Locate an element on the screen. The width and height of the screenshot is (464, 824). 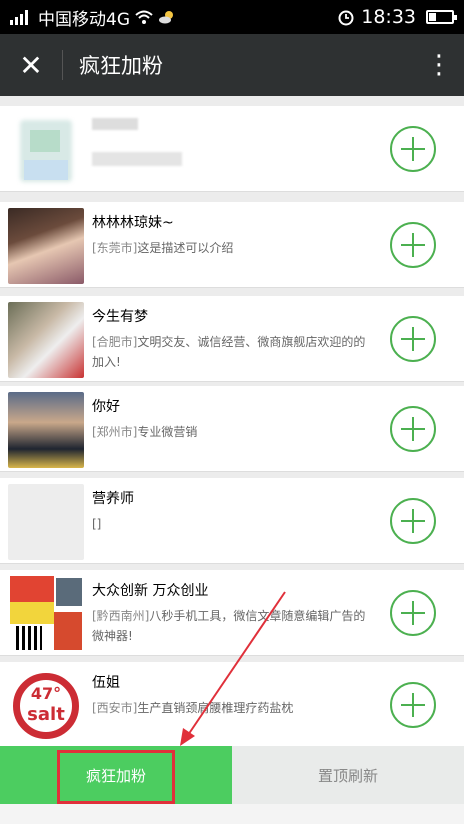
more-button: ⋮ is located at coordinates (439, 65).